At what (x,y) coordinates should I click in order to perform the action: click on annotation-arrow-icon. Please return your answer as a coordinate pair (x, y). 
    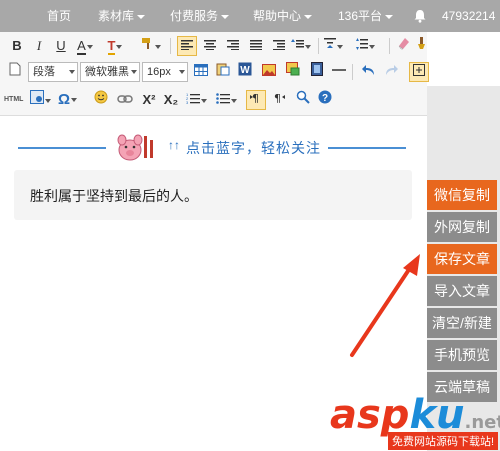
    Looking at the image, I should click on (385, 305).